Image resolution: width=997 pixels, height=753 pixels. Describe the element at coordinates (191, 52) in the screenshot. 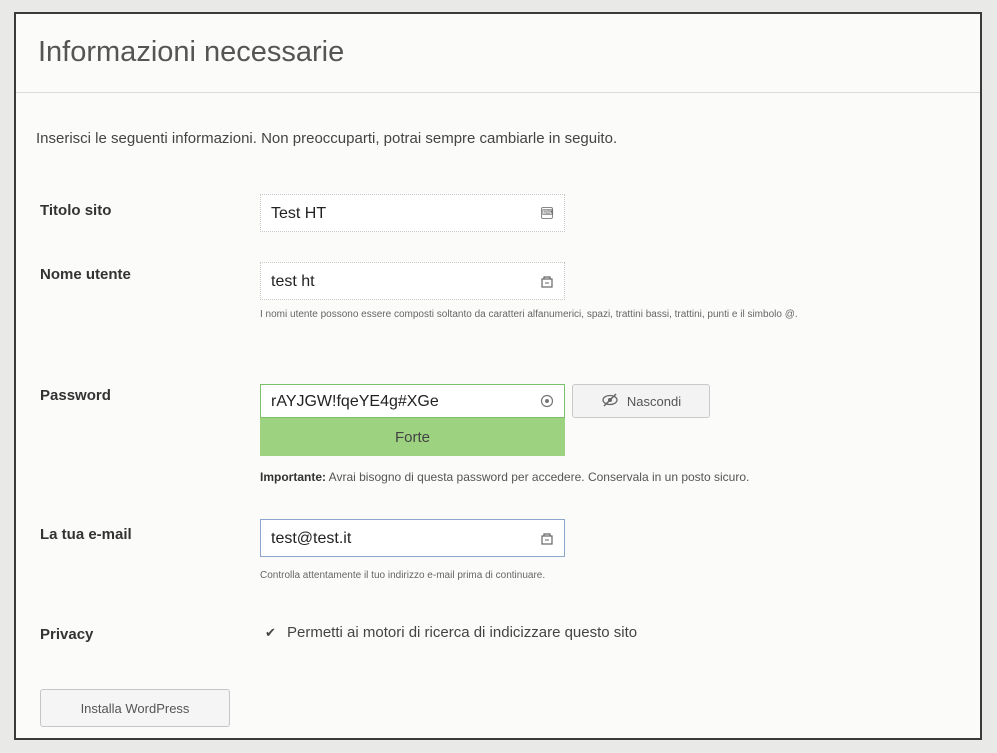

I see `page-title: Informazioni necessarie` at that location.